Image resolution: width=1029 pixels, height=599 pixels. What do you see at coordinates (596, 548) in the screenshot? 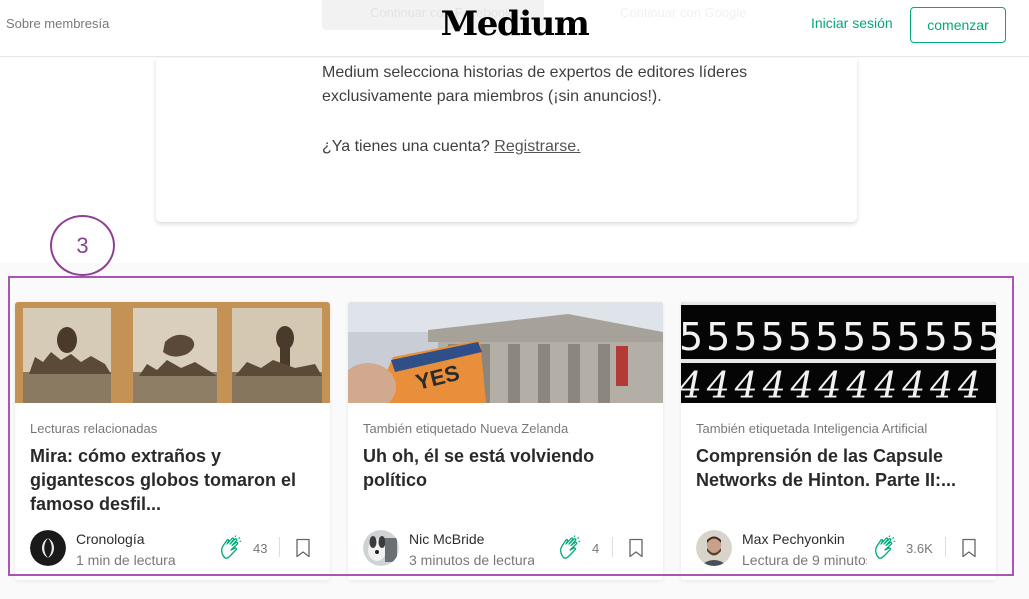
I see `clap-count: 4` at bounding box center [596, 548].